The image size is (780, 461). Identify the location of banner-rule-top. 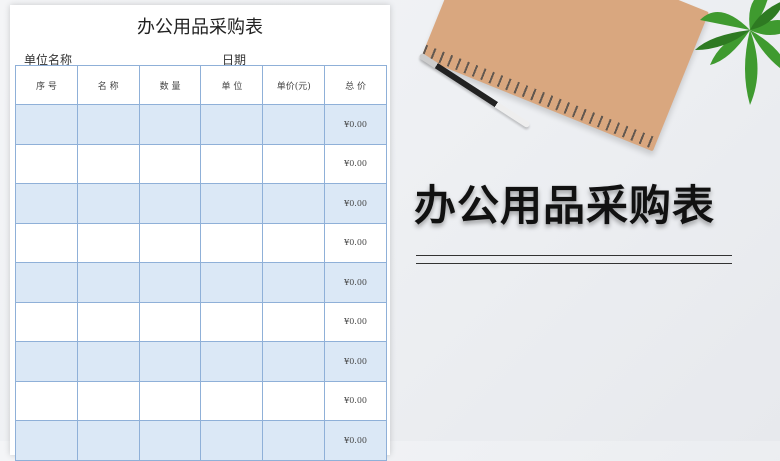
(574, 255).